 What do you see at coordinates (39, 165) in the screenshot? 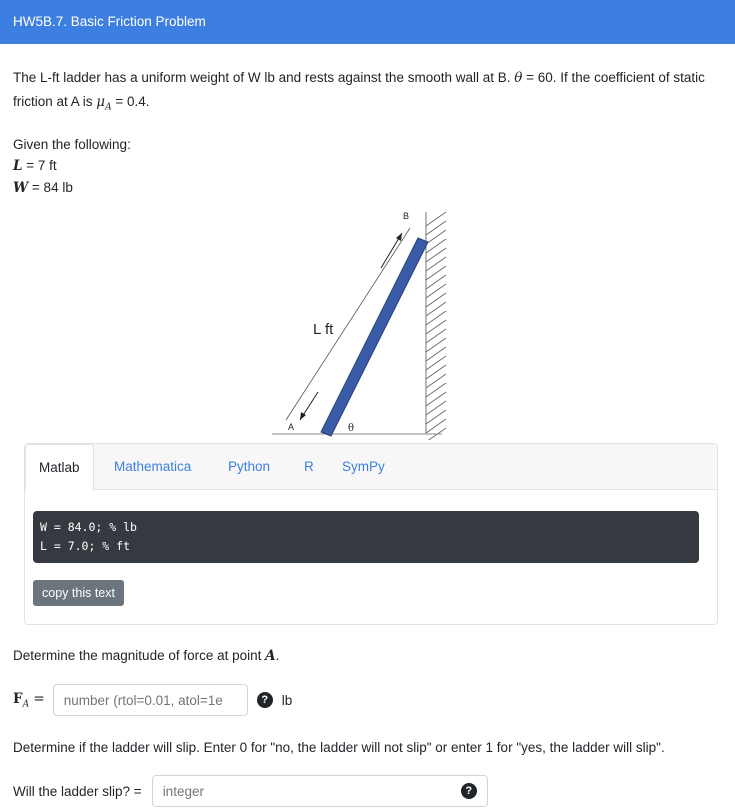
I see `L-value: = 7 ft` at bounding box center [39, 165].